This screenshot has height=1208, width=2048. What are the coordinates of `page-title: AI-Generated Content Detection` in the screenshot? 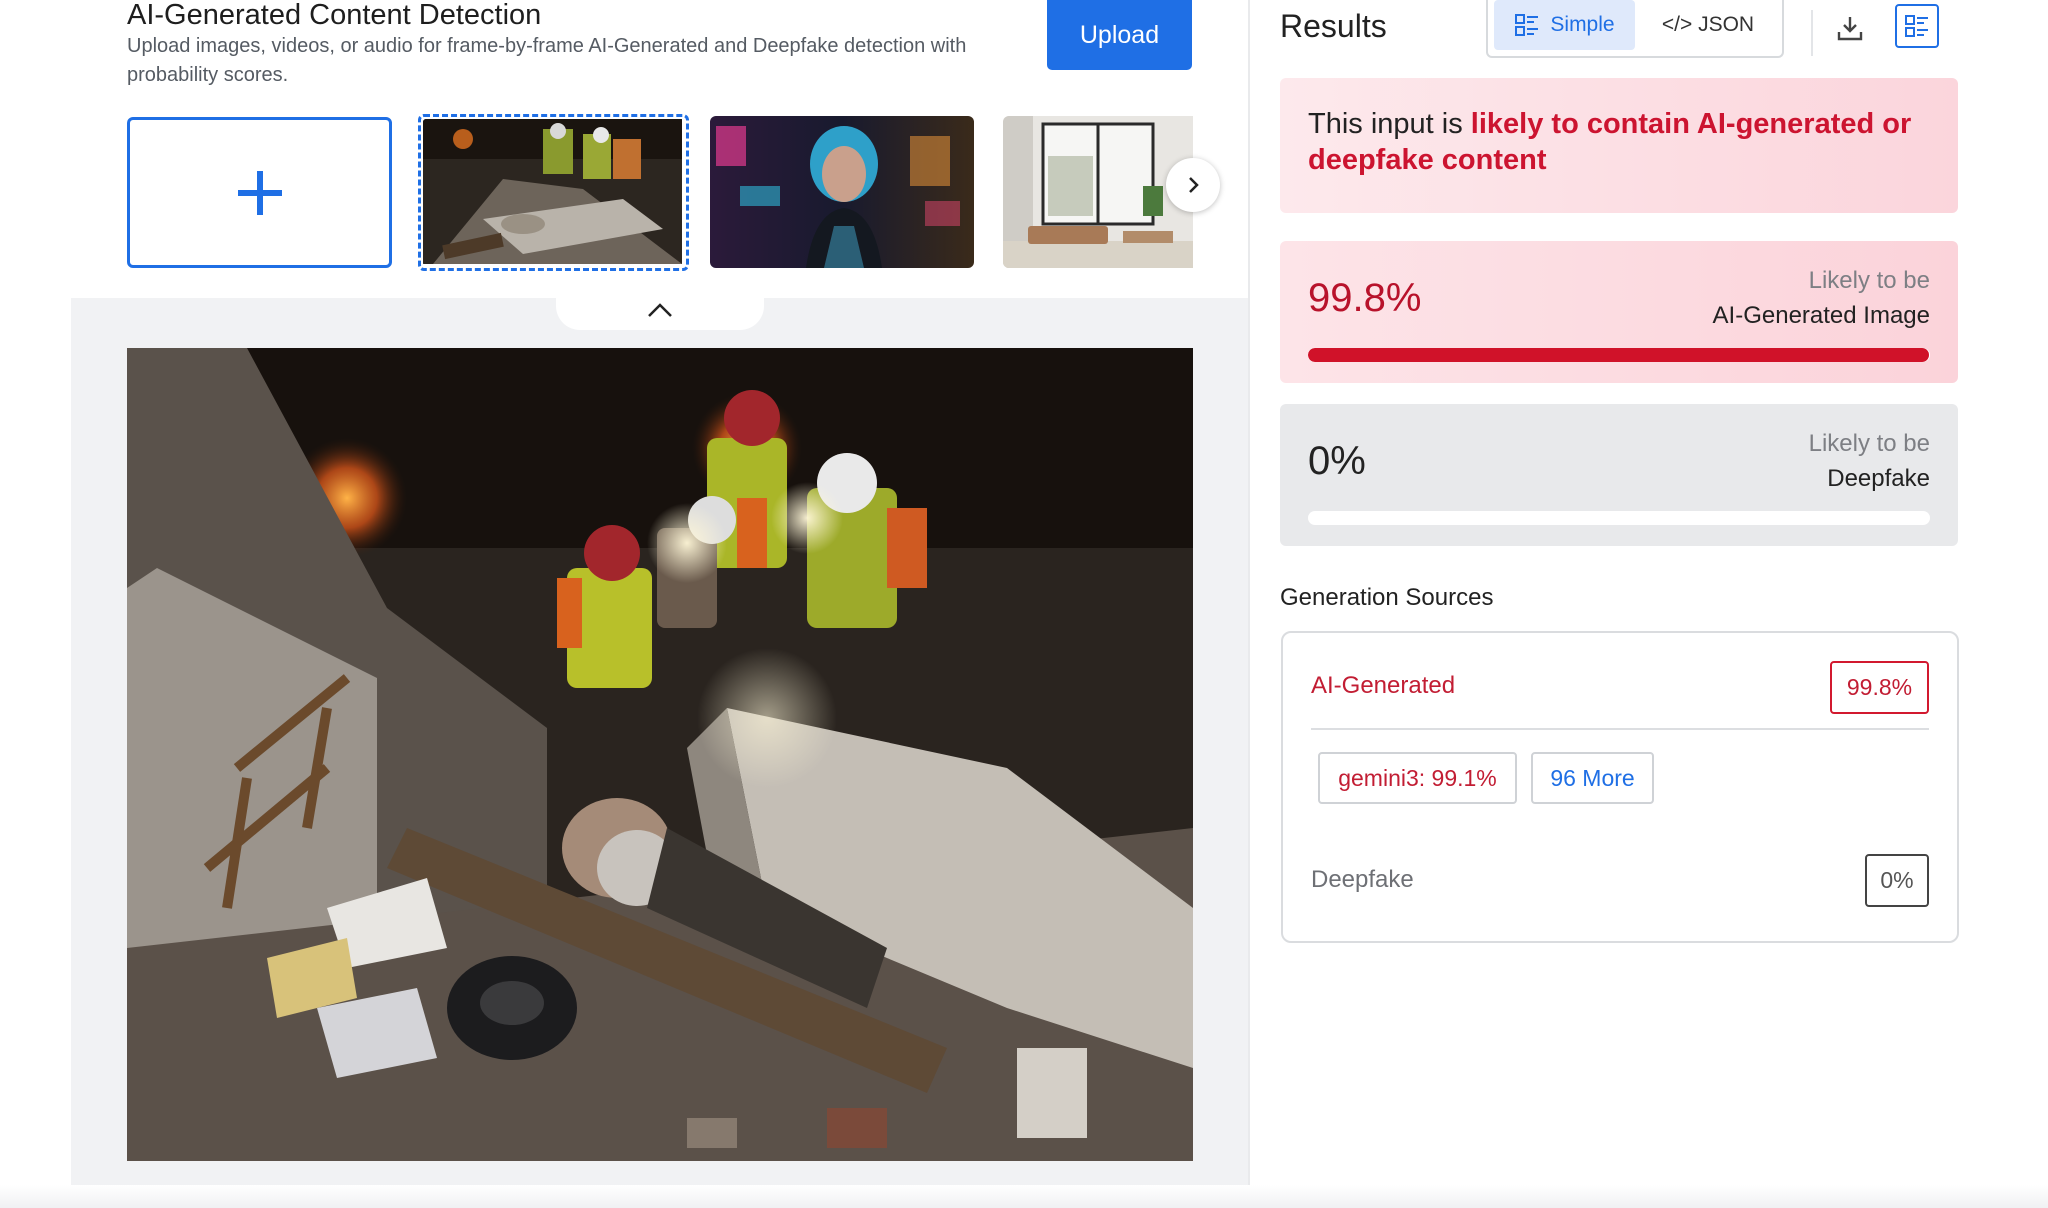 It's located at (334, 15).